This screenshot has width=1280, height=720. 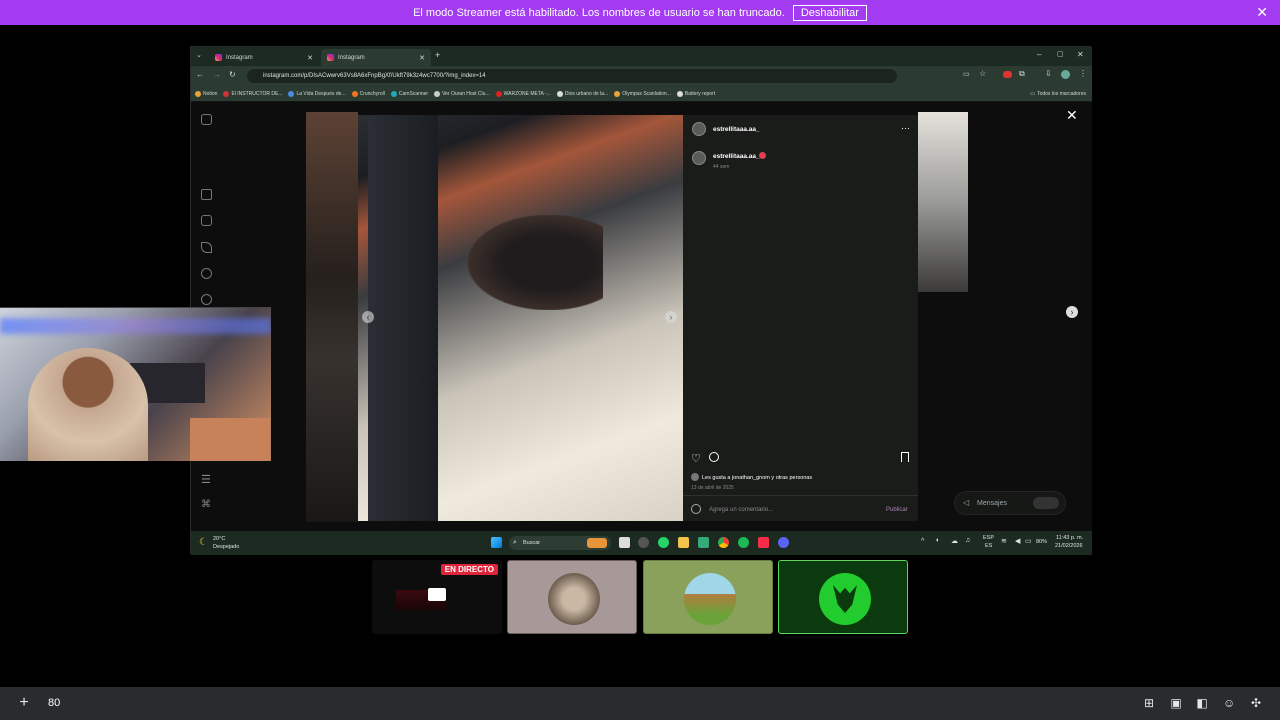 I want to click on mic-icon: ♫, so click(x=967, y=540).